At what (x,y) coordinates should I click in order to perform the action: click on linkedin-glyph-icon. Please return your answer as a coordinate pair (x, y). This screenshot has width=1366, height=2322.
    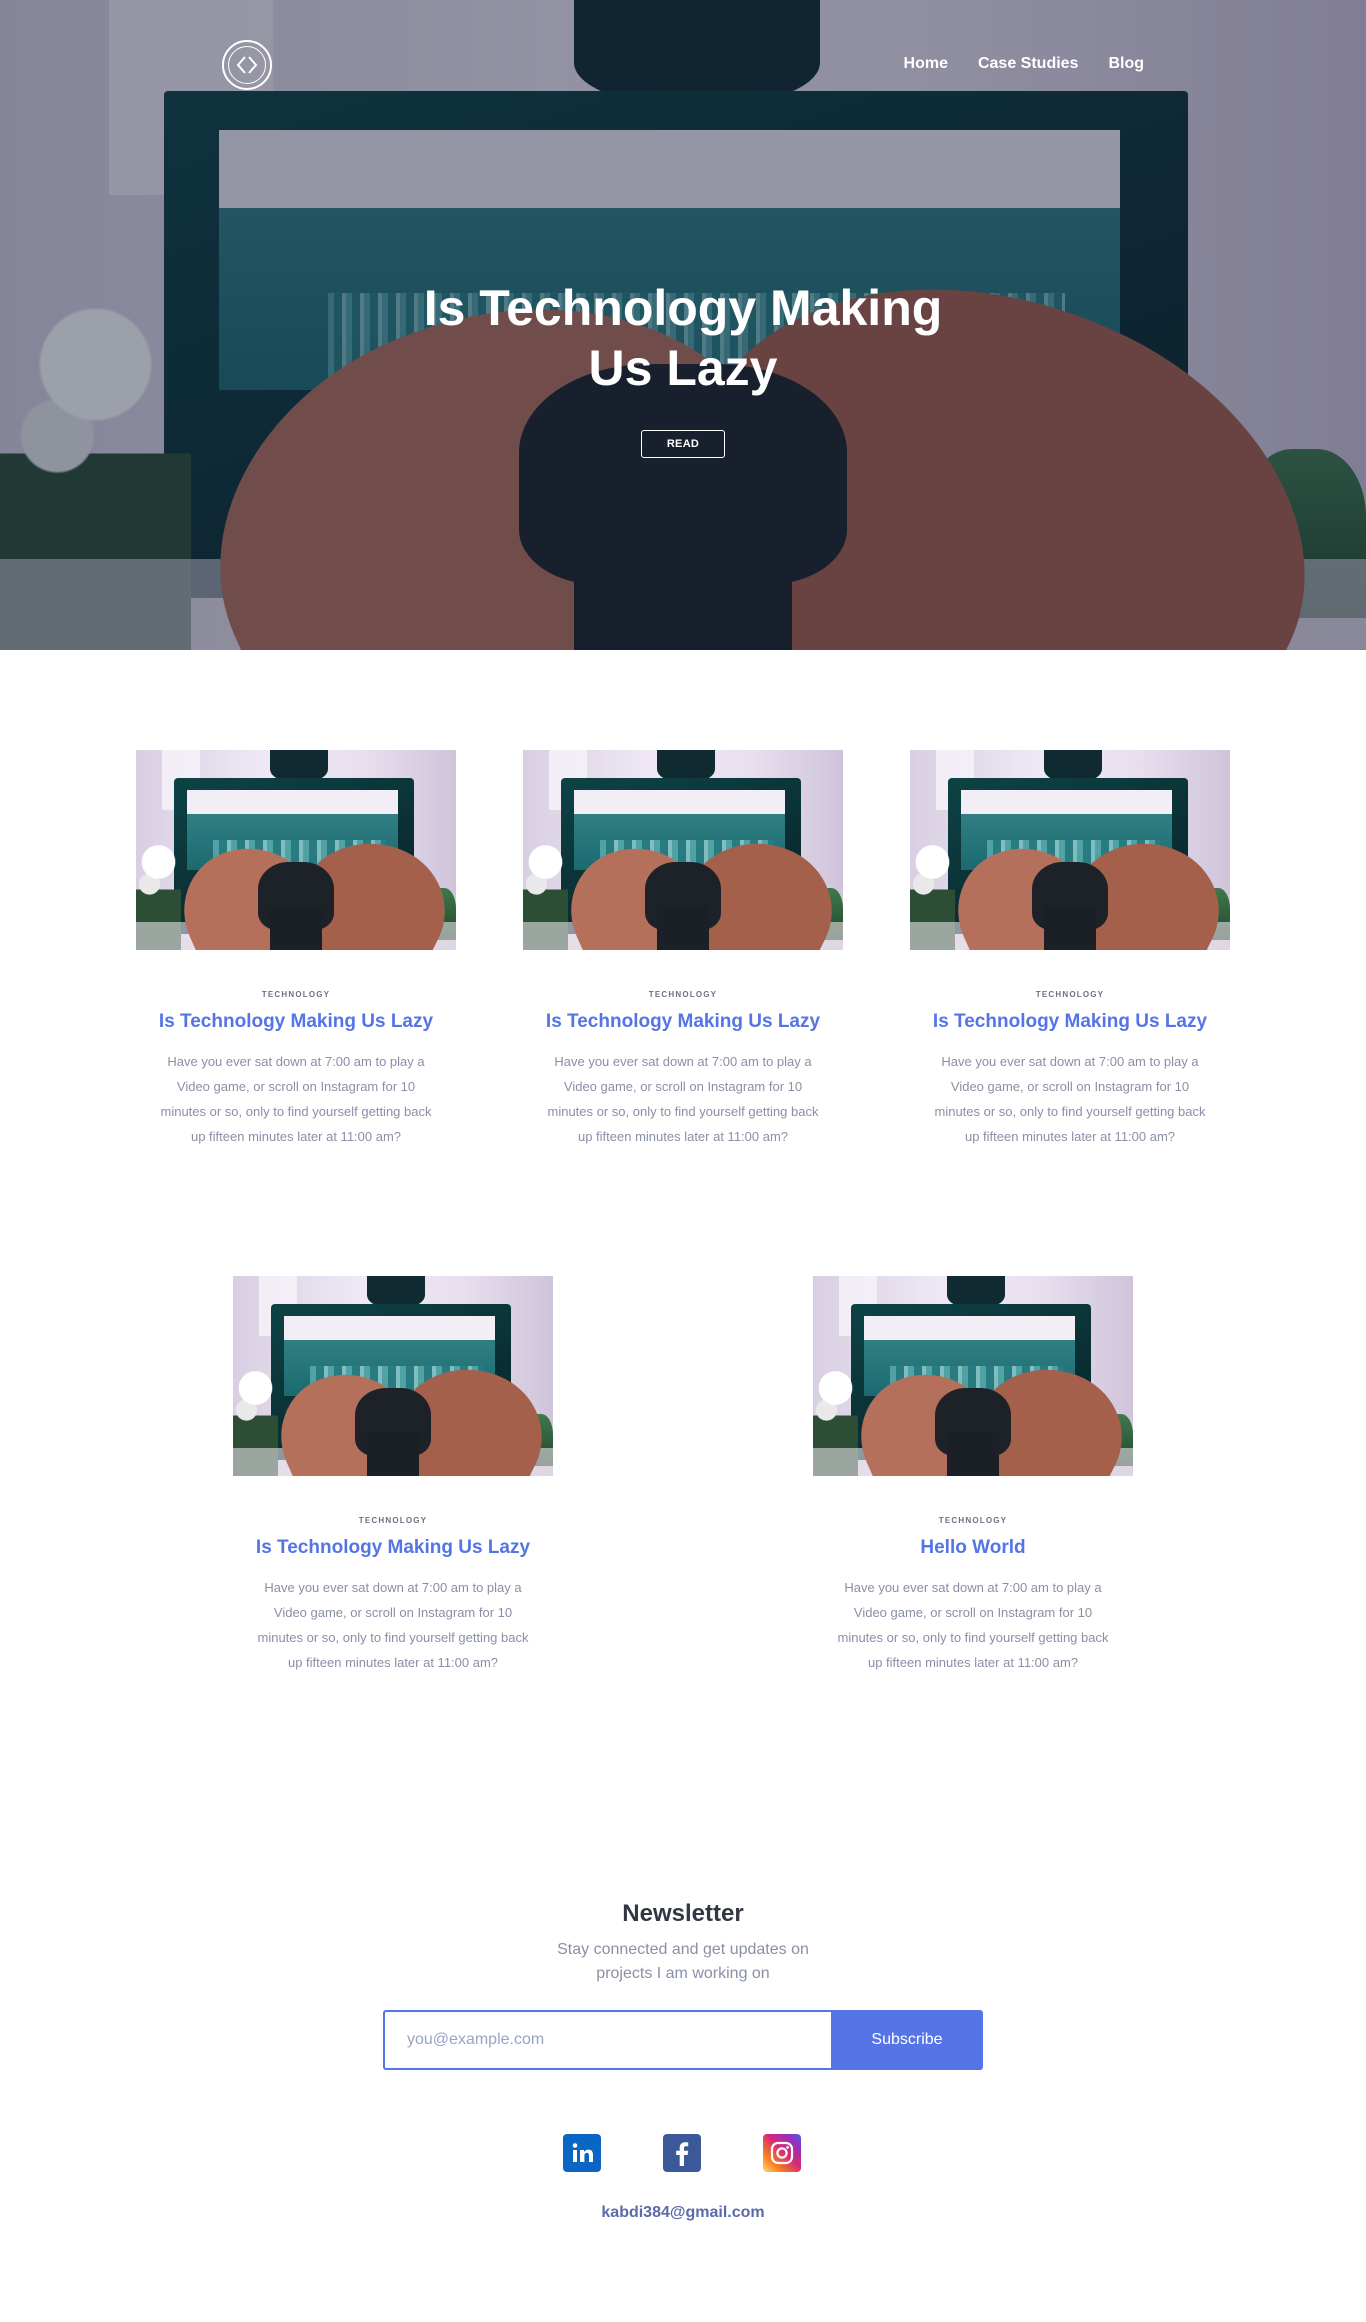
    Looking at the image, I should click on (582, 2152).